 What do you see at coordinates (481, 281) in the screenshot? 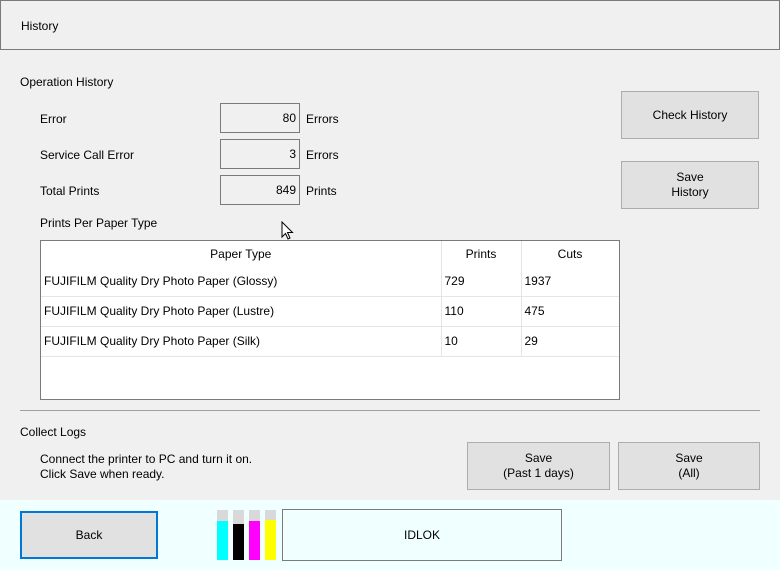
I see `prints-cell: 729` at bounding box center [481, 281].